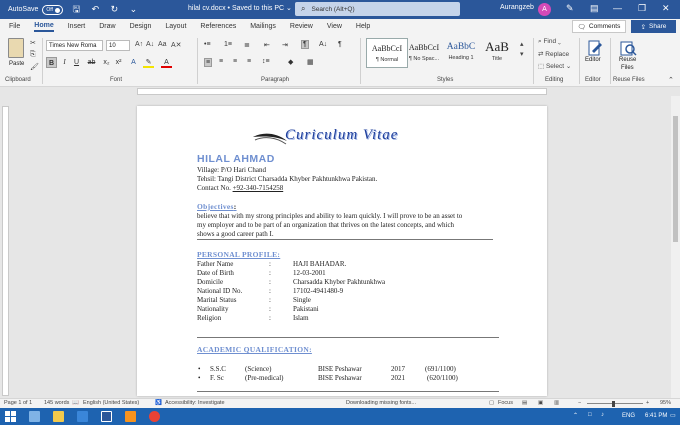 The image size is (680, 425). What do you see at coordinates (176, 45) in the screenshot?
I see `clear-formatting-icon: A✕` at bounding box center [176, 45].